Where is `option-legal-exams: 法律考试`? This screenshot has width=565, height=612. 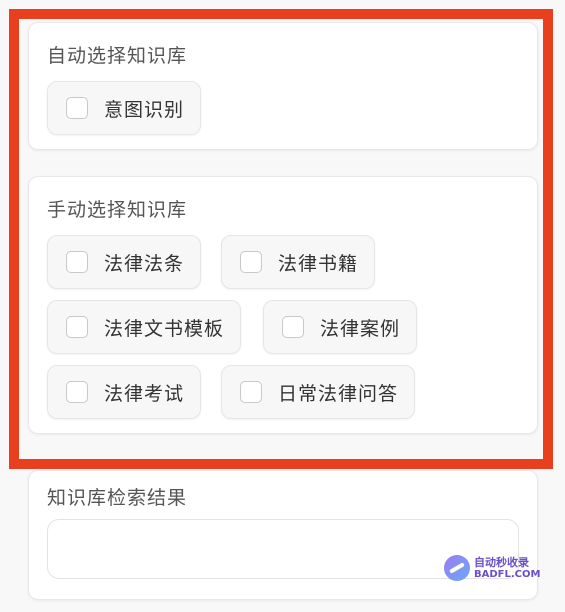 option-legal-exams: 法律考试 is located at coordinates (124, 392).